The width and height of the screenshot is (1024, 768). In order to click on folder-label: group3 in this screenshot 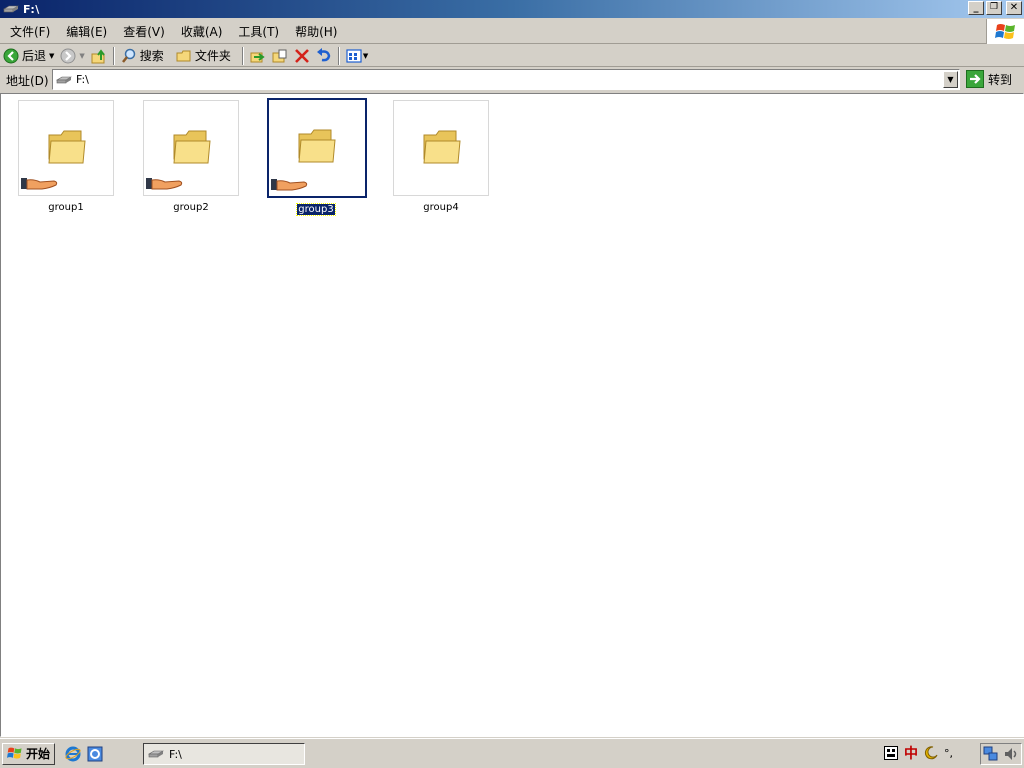, I will do `click(316, 209)`.